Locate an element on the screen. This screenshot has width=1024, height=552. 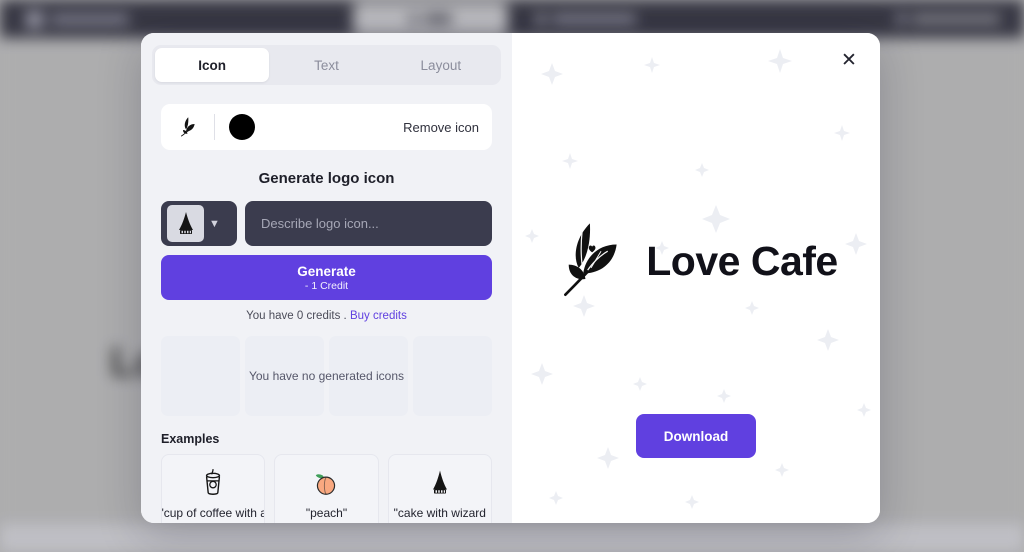
tab-text: Text is located at coordinates (326, 65).